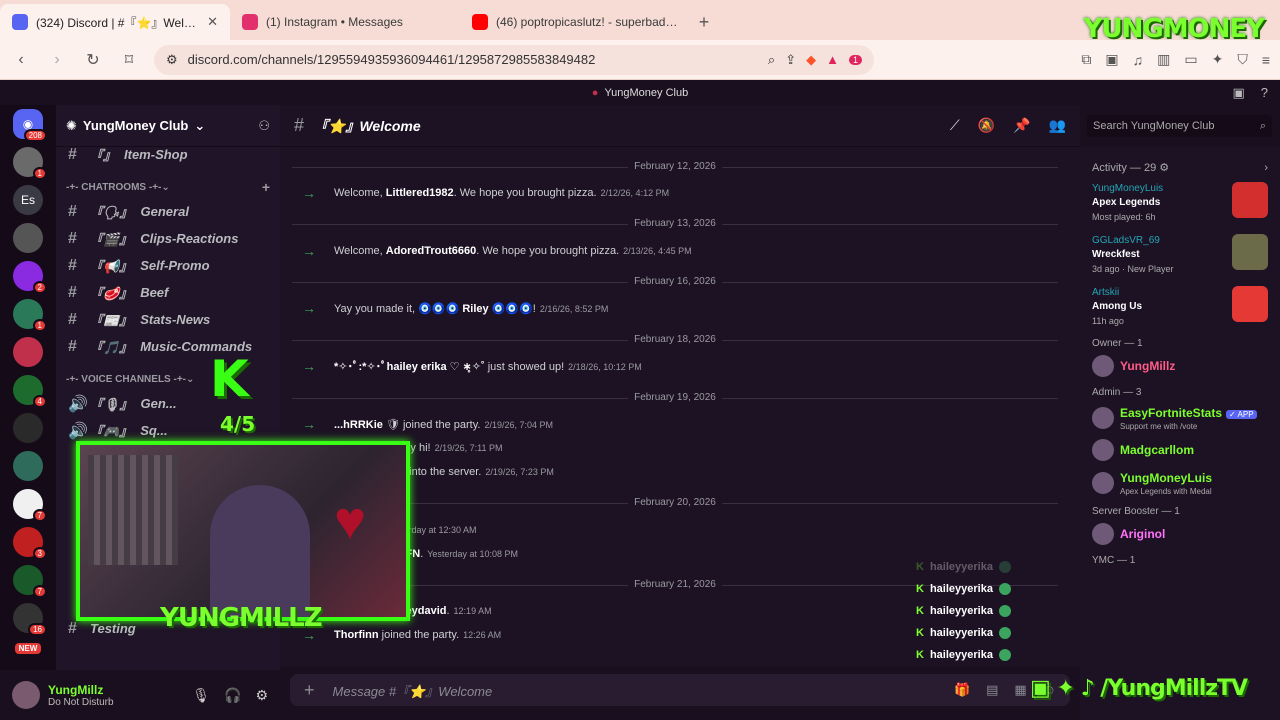 The height and width of the screenshot is (720, 1280). What do you see at coordinates (168, 238) in the screenshot?
I see `channel-item: # 『🎬』 Clips-Reactions` at bounding box center [168, 238].